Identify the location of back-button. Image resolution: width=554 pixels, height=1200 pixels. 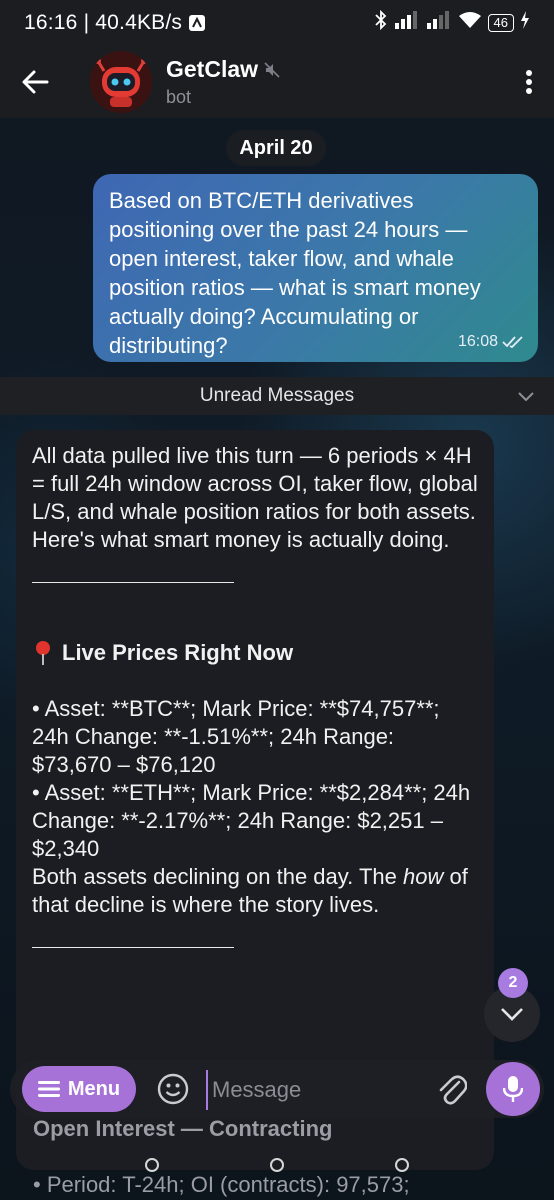
(35, 82).